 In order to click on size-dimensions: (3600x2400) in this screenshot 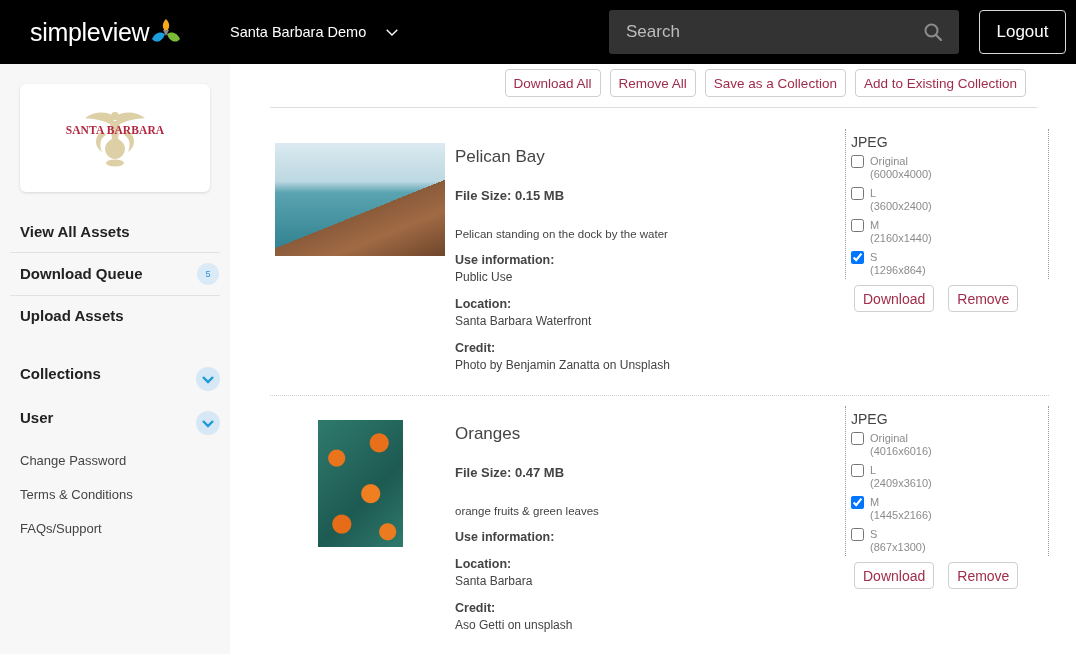, I will do `click(901, 206)`.